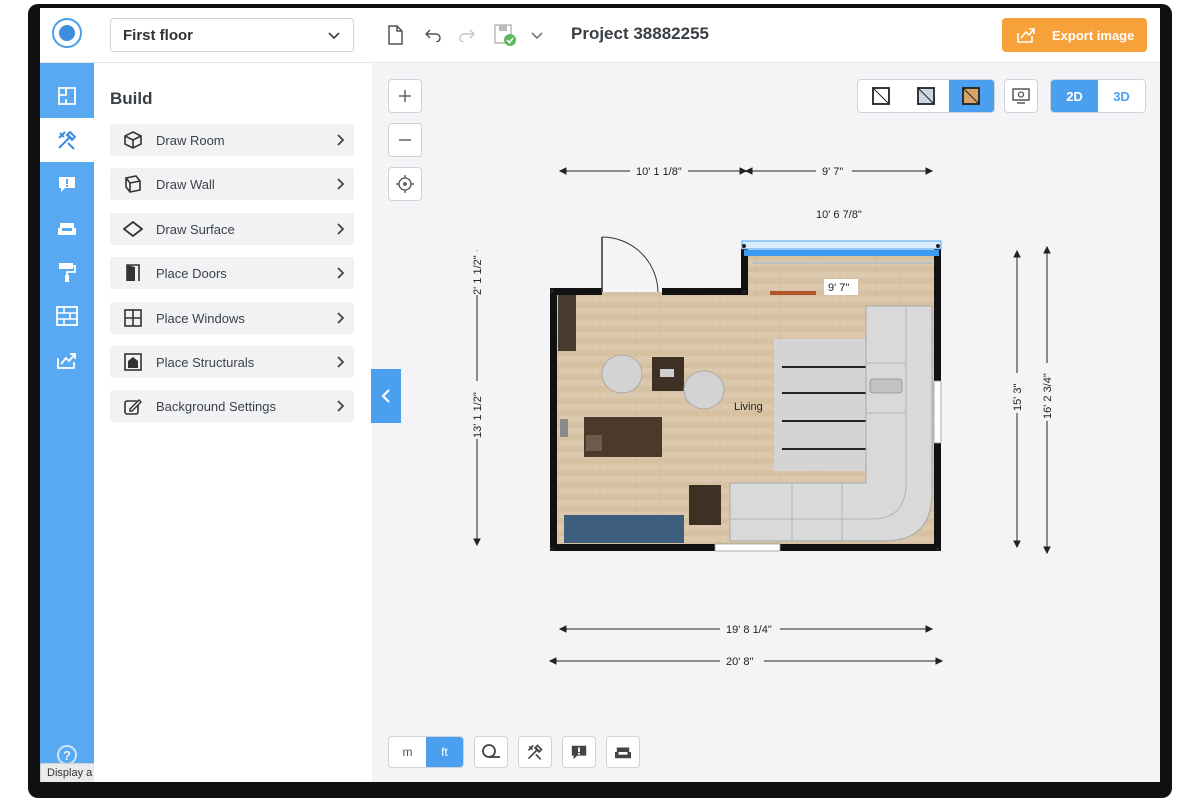  Describe the element at coordinates (133, 184) in the screenshot. I see `wall-icon` at that location.